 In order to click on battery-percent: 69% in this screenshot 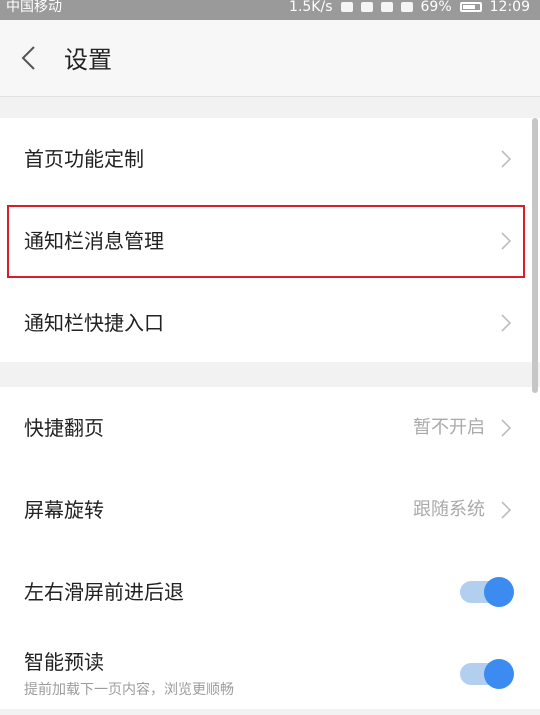, I will do `click(436, 7)`.